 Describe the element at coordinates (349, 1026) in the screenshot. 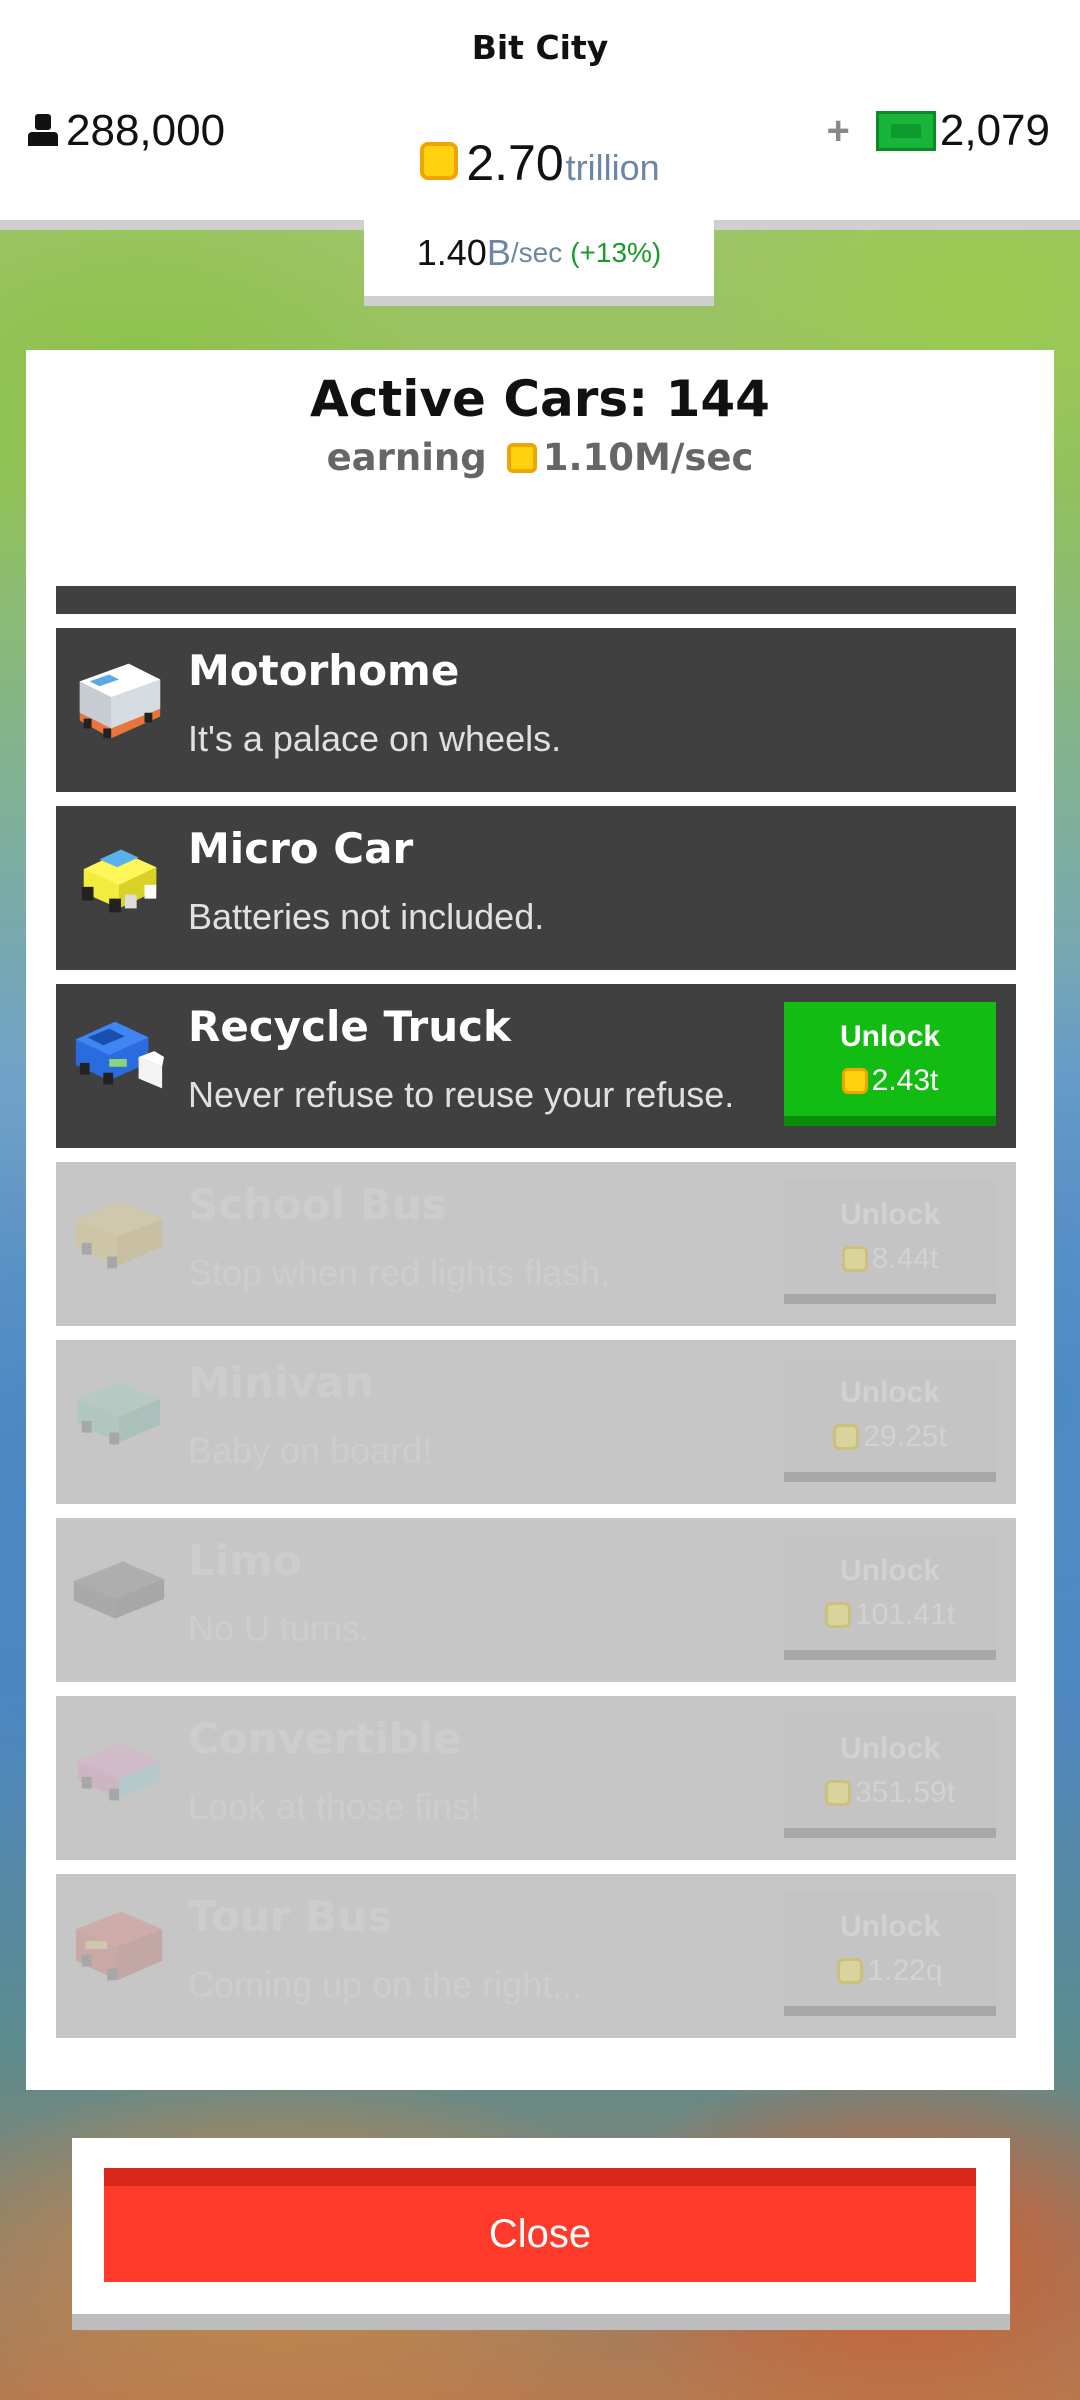

I see `car-name: Recycle Truck` at that location.